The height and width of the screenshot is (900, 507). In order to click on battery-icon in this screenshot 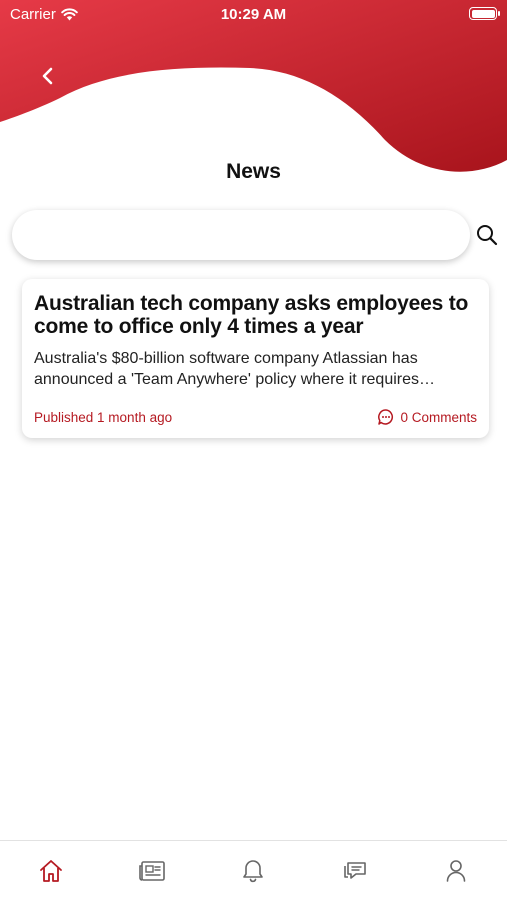, I will do `click(484, 13)`.